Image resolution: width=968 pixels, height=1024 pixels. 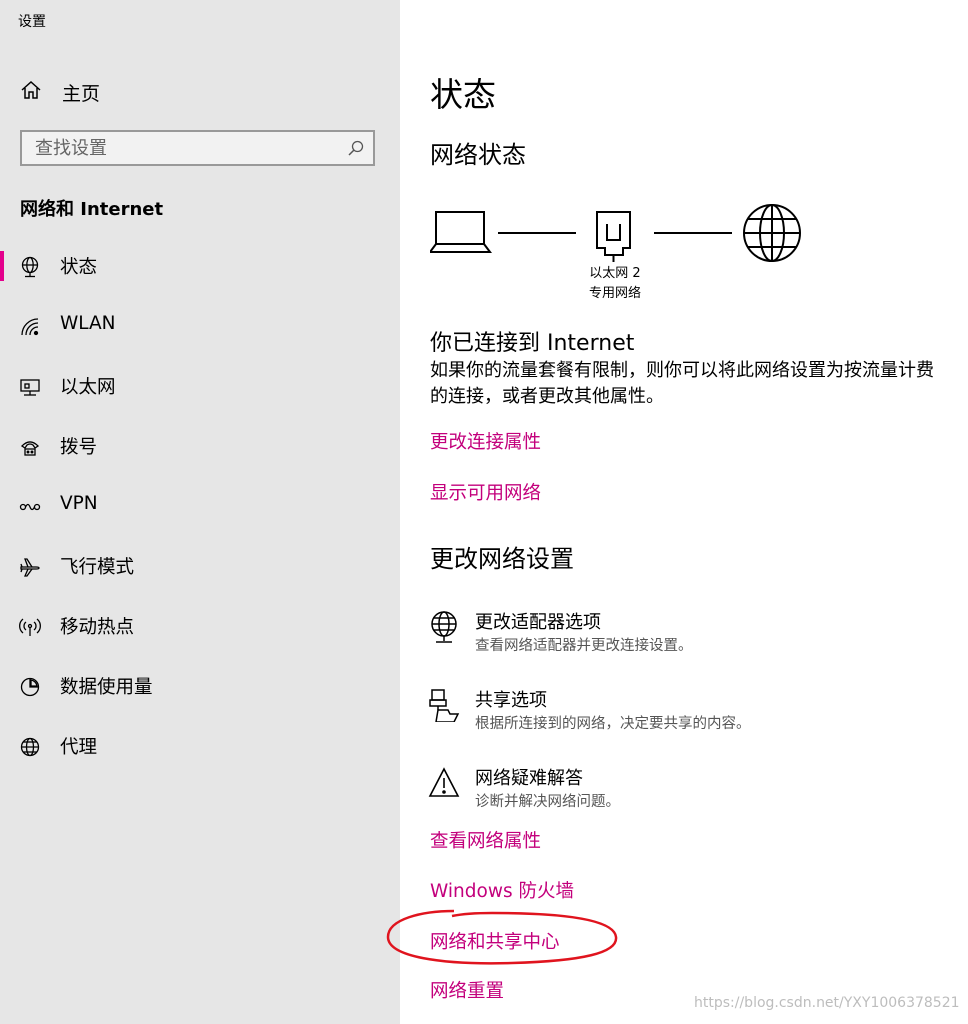 I want to click on connected-title: 你已连接到 Internet, so click(x=532, y=343).